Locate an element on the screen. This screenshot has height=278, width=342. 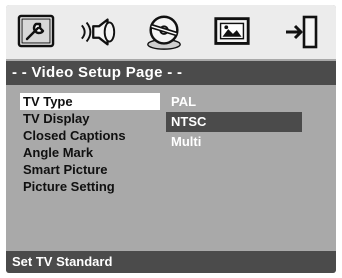
tv-type-options: PAL NTSC Multi is located at coordinates (234, 122).